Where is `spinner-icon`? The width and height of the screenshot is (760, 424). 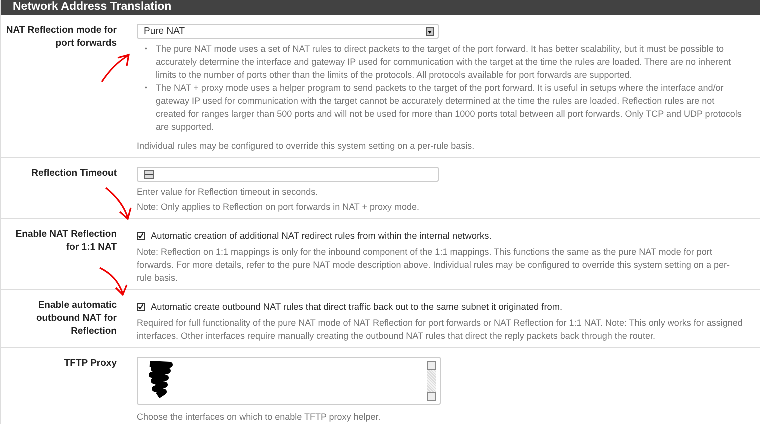
spinner-icon is located at coordinates (149, 174).